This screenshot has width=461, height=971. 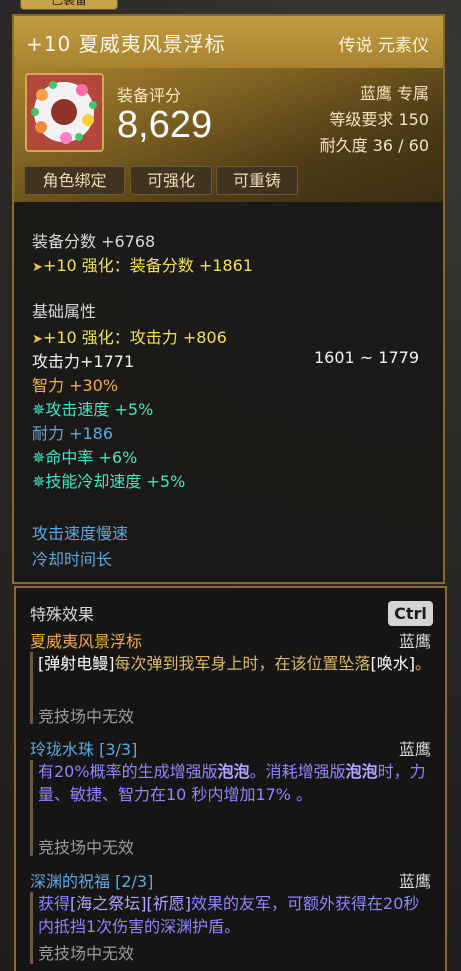 I want to click on attack-speed-line: ✵攻击速度 +5%, so click(x=93, y=409).